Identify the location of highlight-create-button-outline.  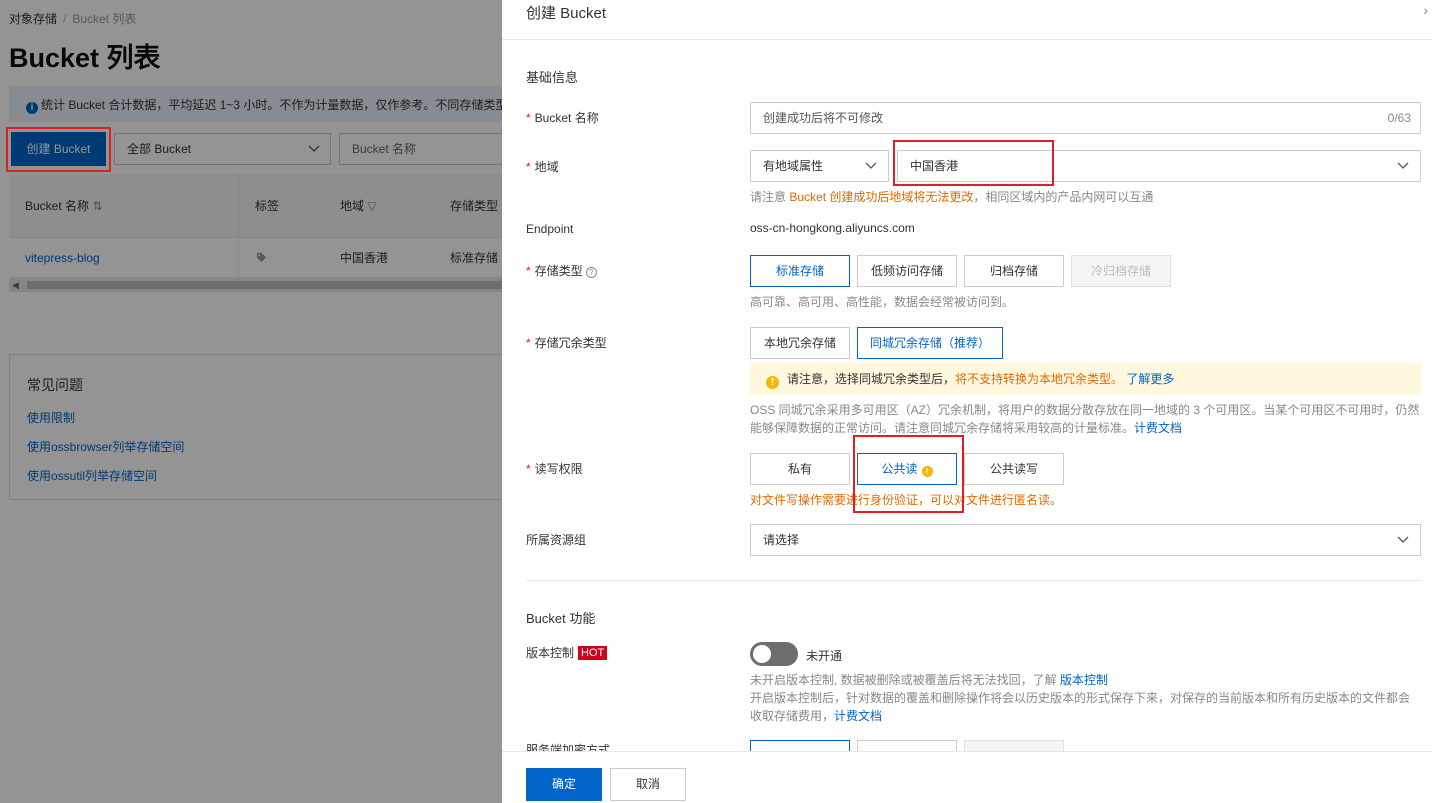
(58, 149).